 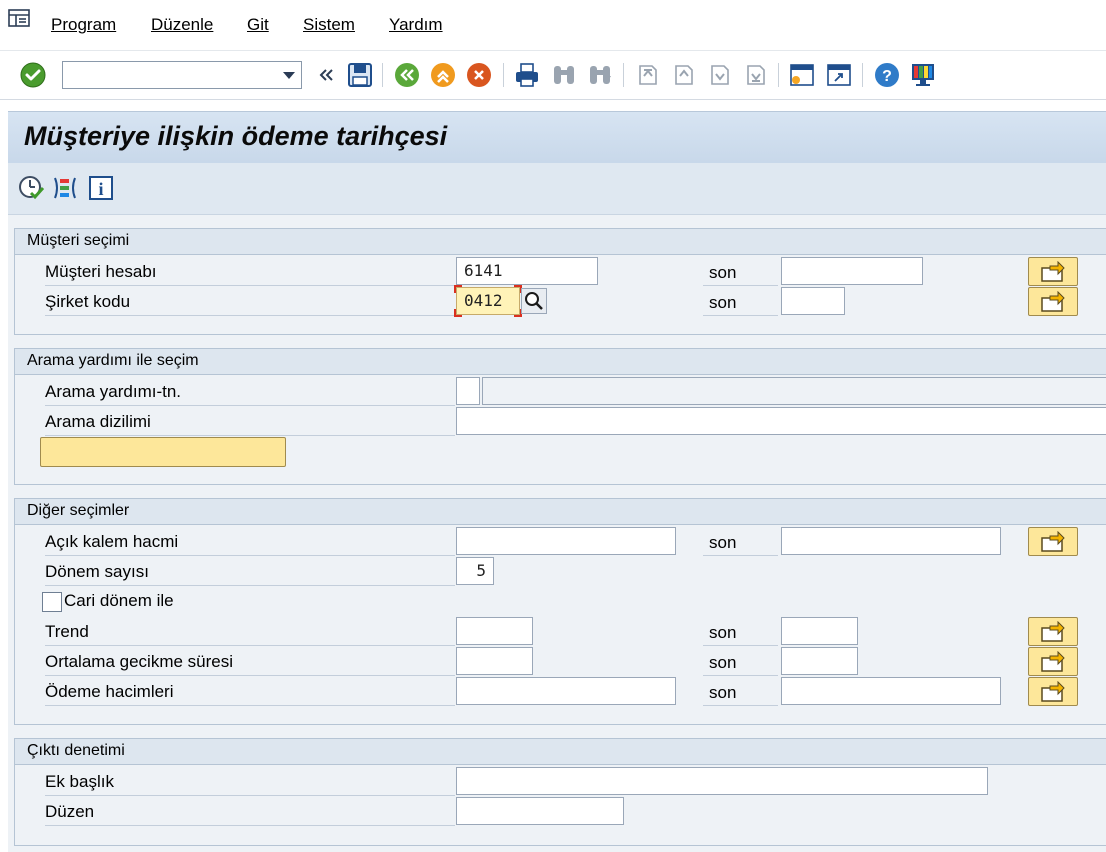 What do you see at coordinates (250, 781) in the screenshot?
I see `additional-heading-label: Ek başlık` at bounding box center [250, 781].